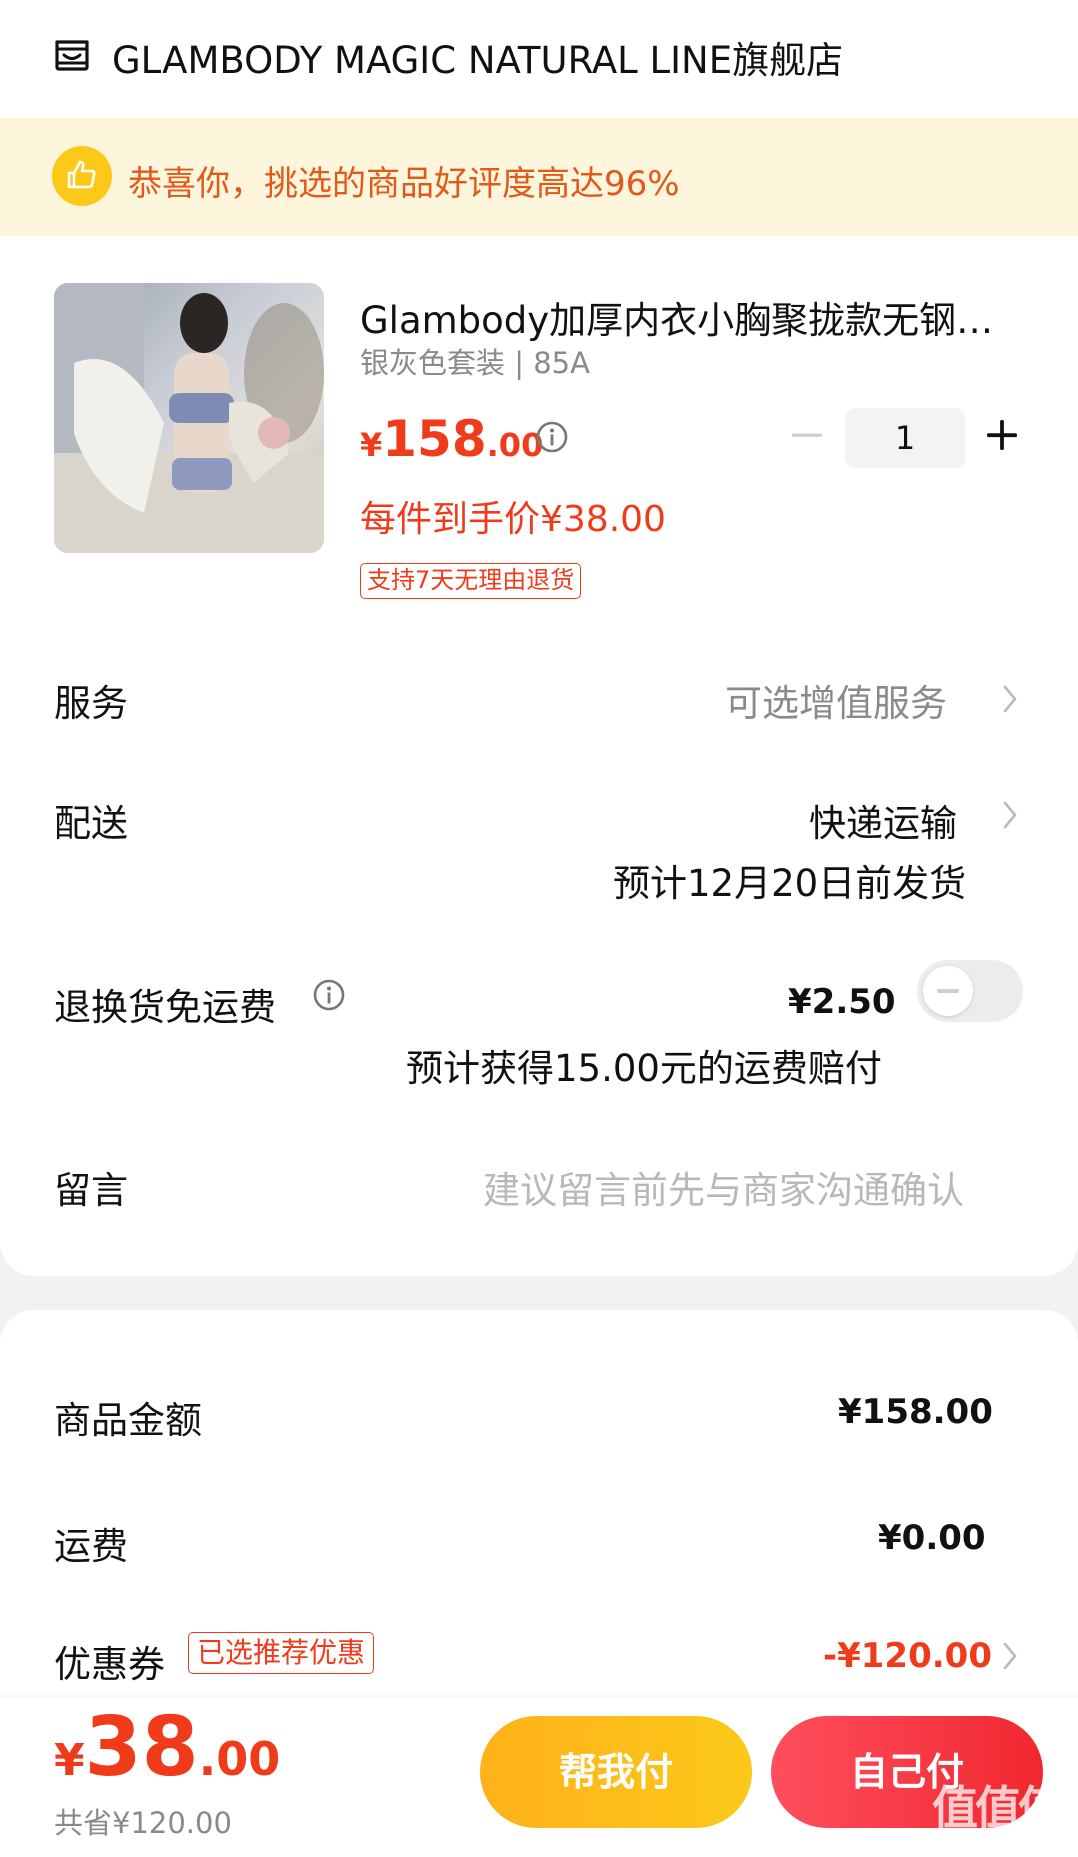 This screenshot has width=1078, height=1857. I want to click on coupon-label: 优惠券, so click(109, 1664).